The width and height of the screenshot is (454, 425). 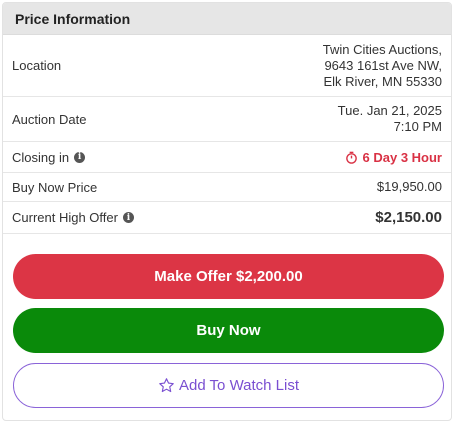 What do you see at coordinates (417, 126) in the screenshot?
I see `auction-date-time: 7:10 PM` at bounding box center [417, 126].